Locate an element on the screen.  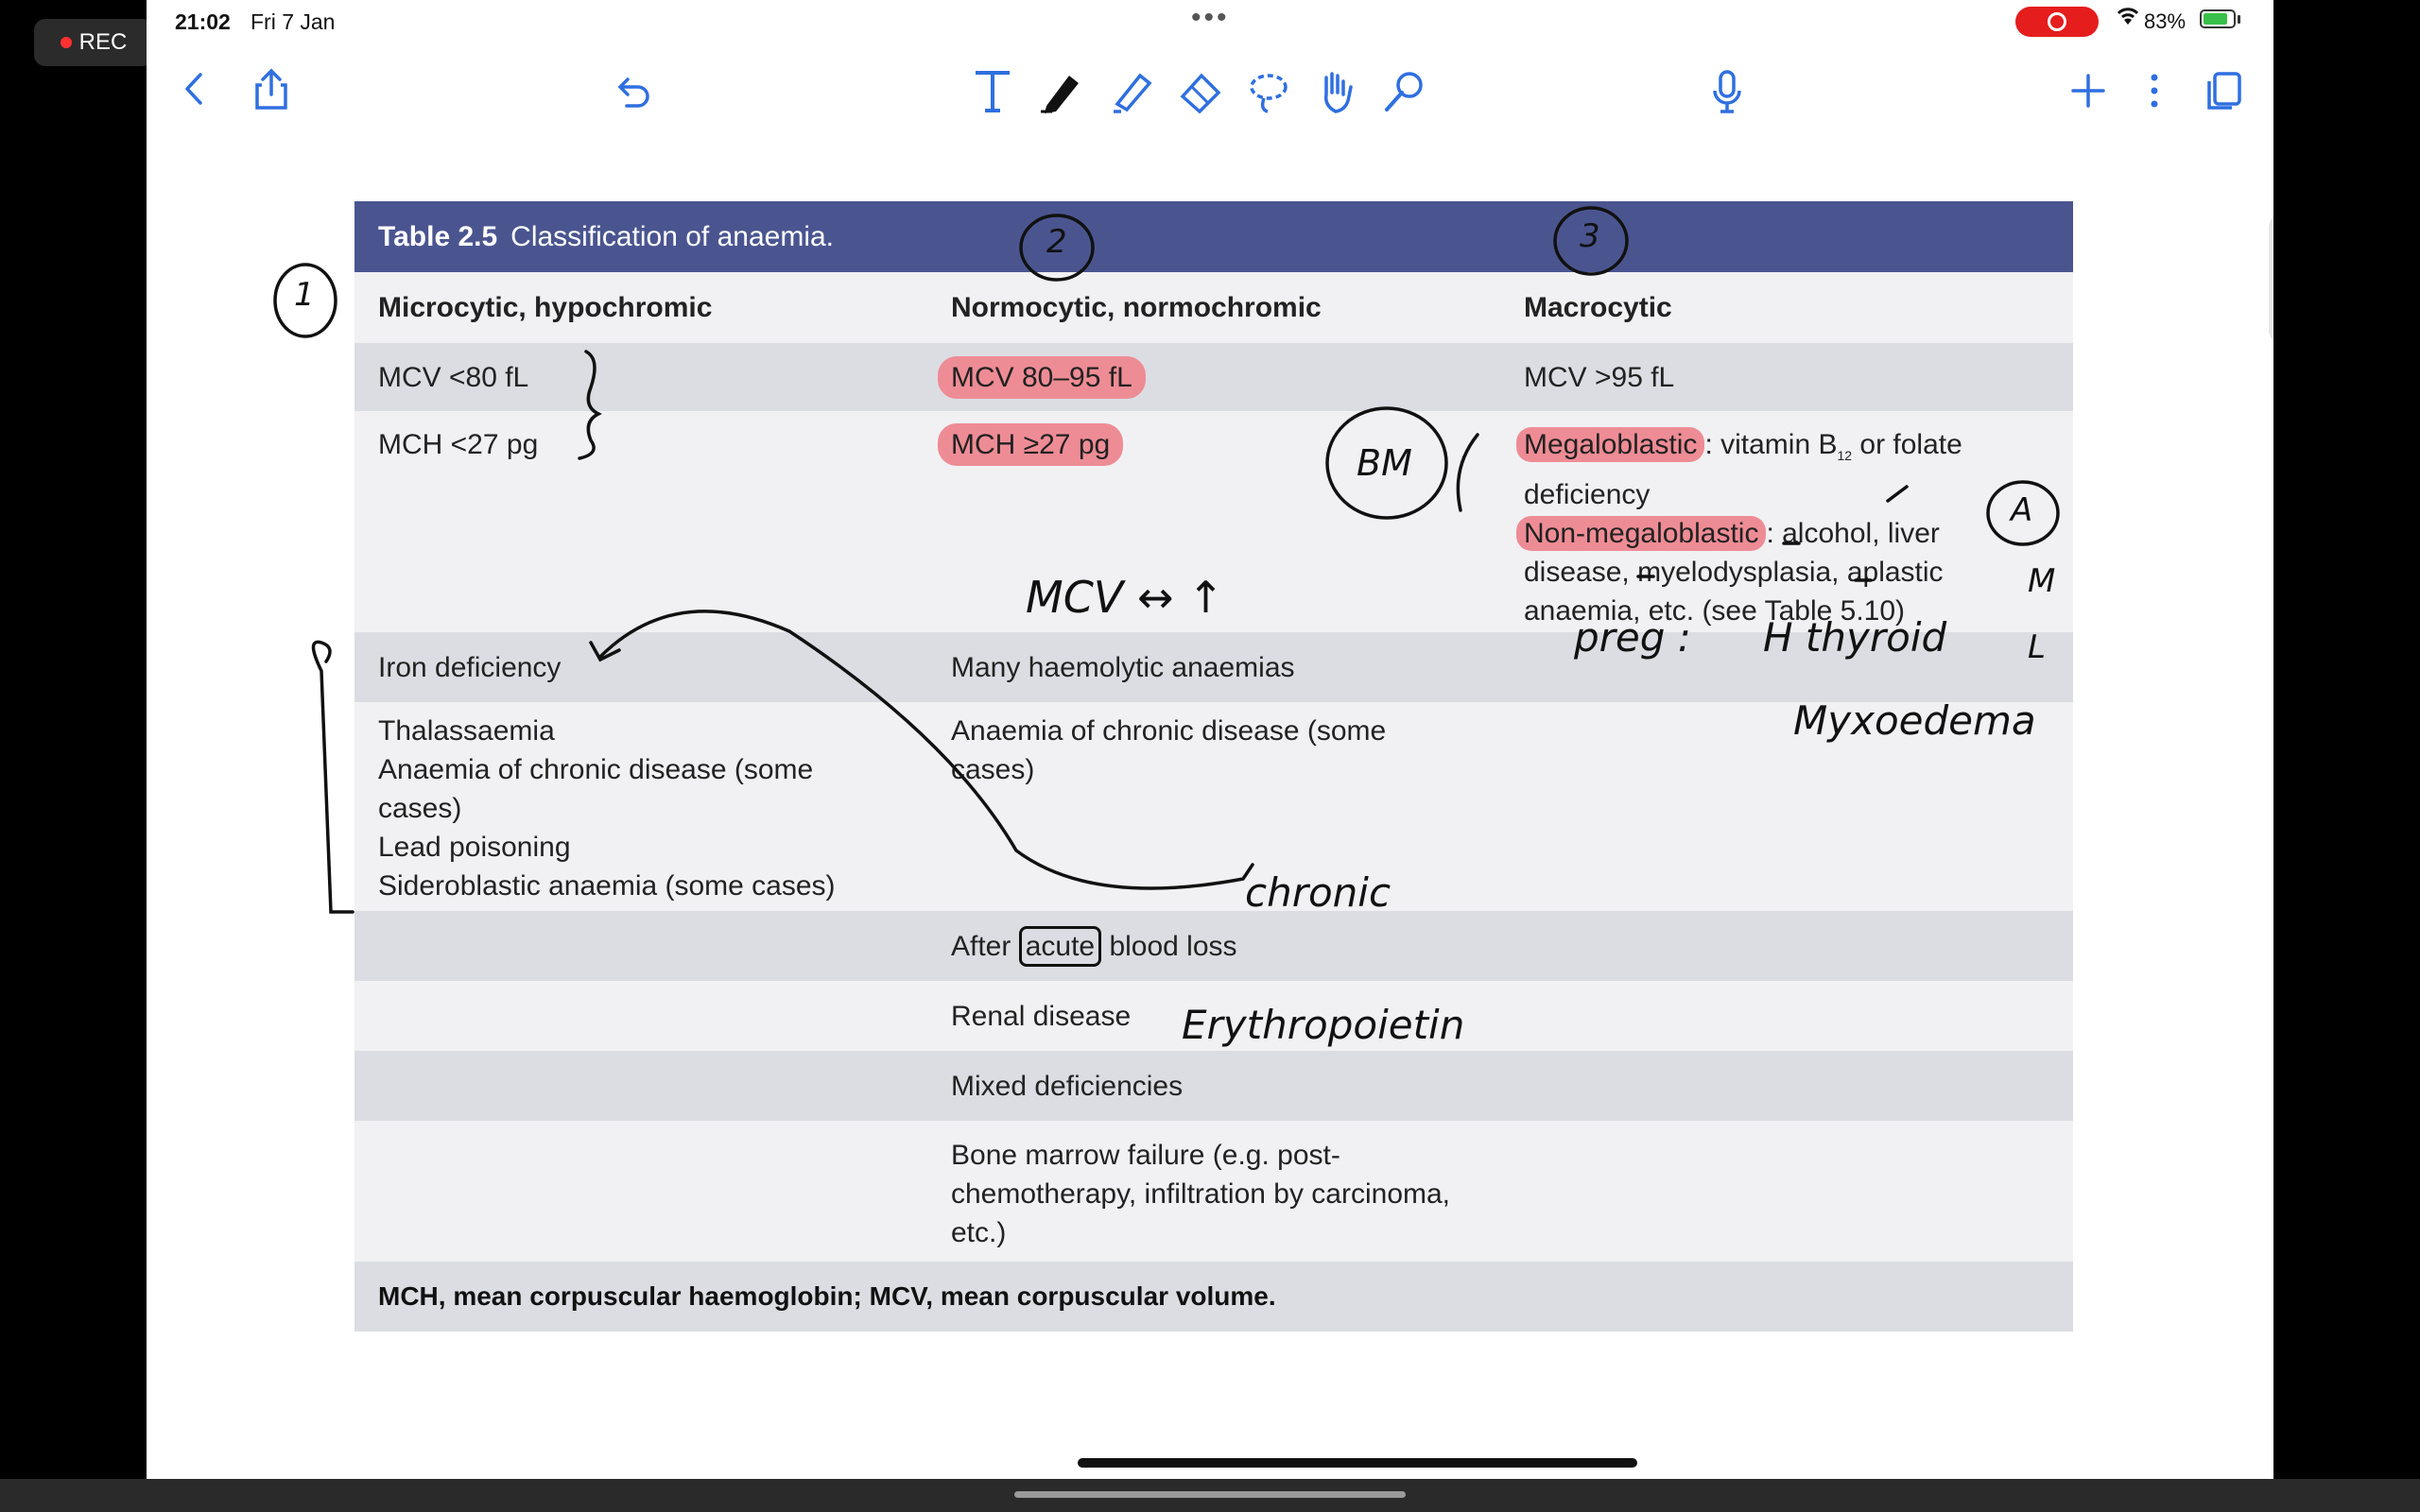
list-item: Sideroblastic anaemia (some cases) is located at coordinates (607, 886).